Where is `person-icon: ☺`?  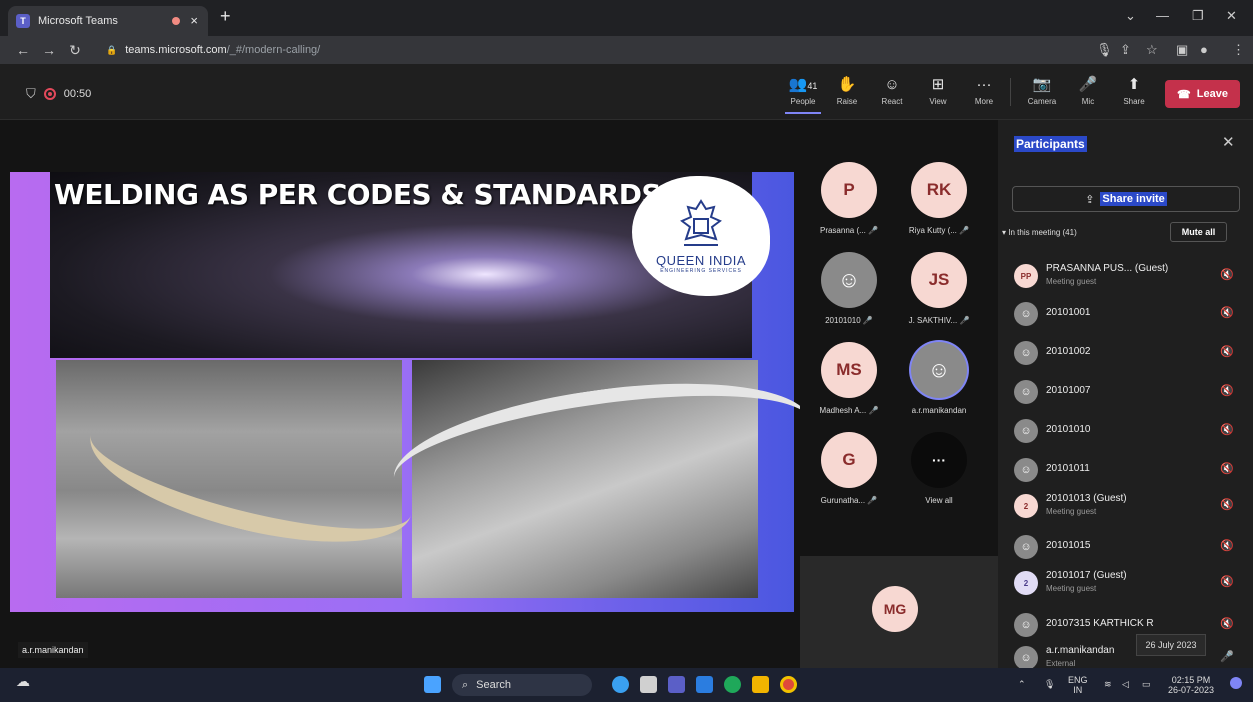
person-icon: ☺ is located at coordinates (849, 280).